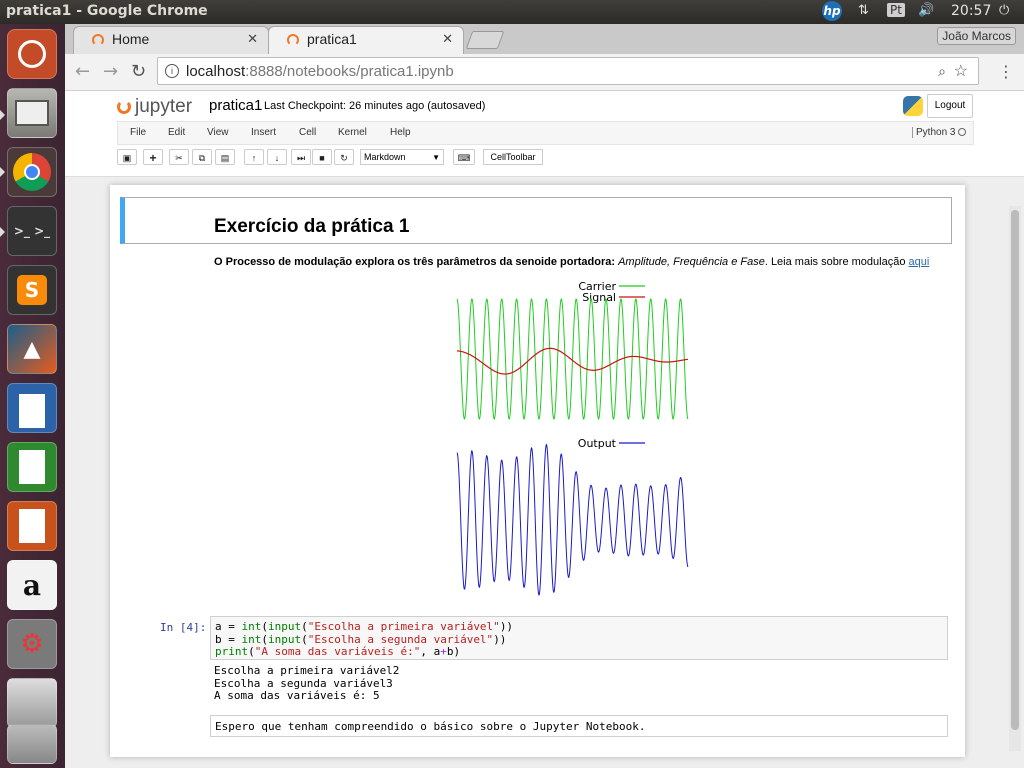  I want to click on output-line: A soma das variáveis é: 5, so click(297, 695).